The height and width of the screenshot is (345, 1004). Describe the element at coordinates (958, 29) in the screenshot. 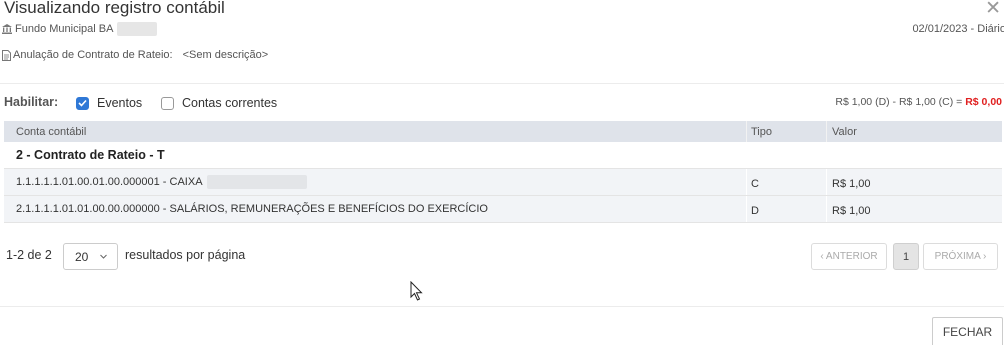

I see `entry-date: 02/01/2023 - Diário` at that location.